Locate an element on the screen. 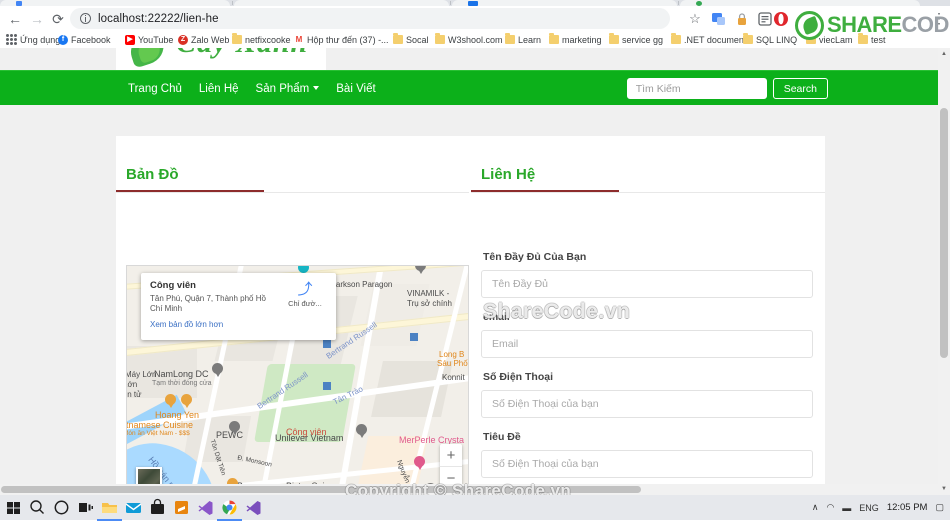 Image resolution: width=950 pixels, height=522 pixels. scroll-down-arrow: ▼ is located at coordinates (944, 489).